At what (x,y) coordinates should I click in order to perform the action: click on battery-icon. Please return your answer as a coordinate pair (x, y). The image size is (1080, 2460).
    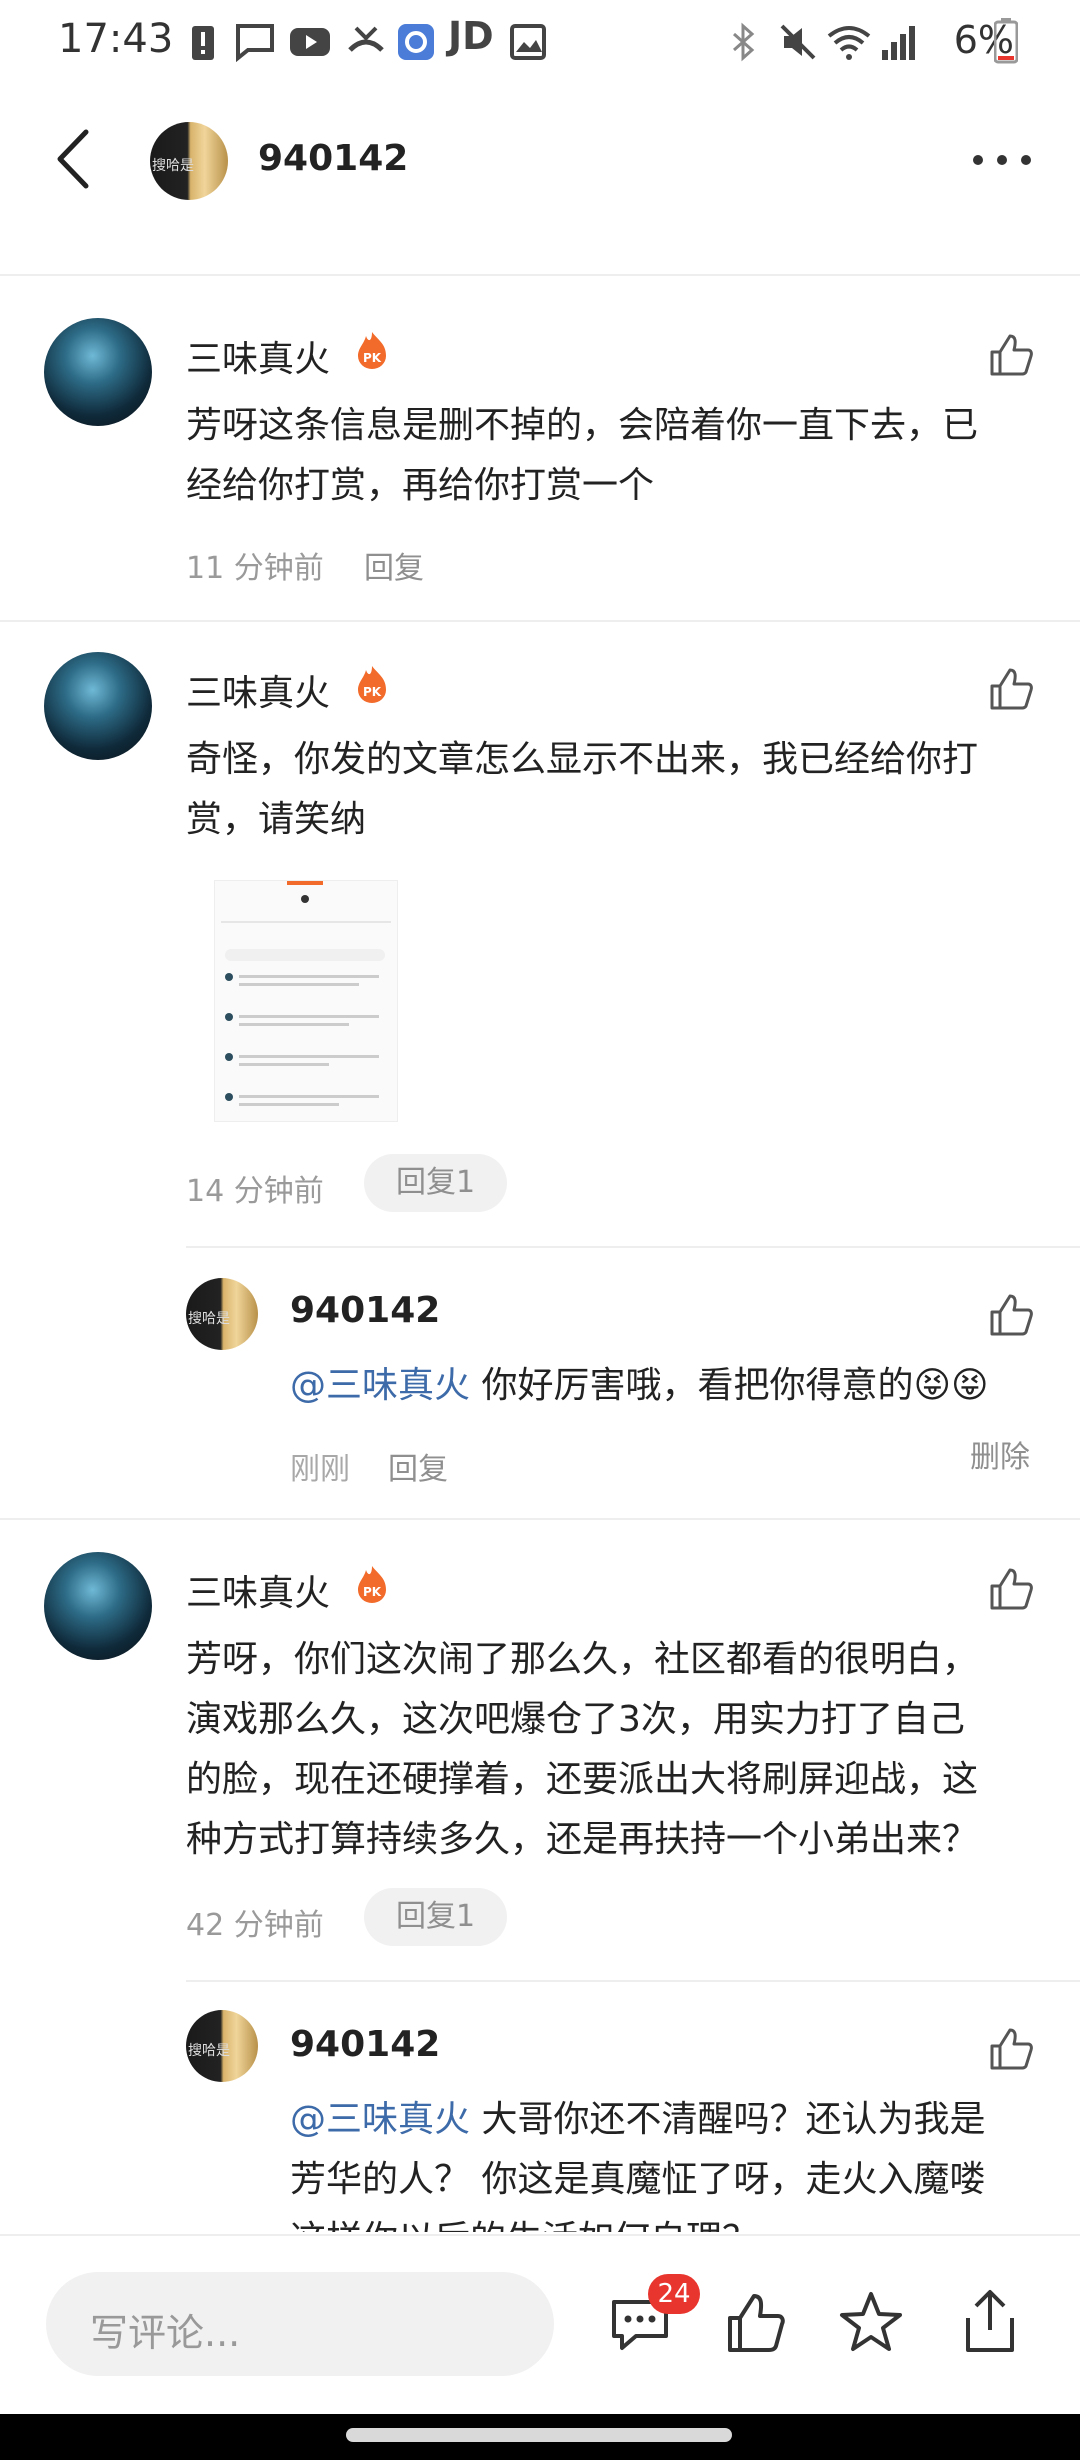
    Looking at the image, I should click on (1006, 41).